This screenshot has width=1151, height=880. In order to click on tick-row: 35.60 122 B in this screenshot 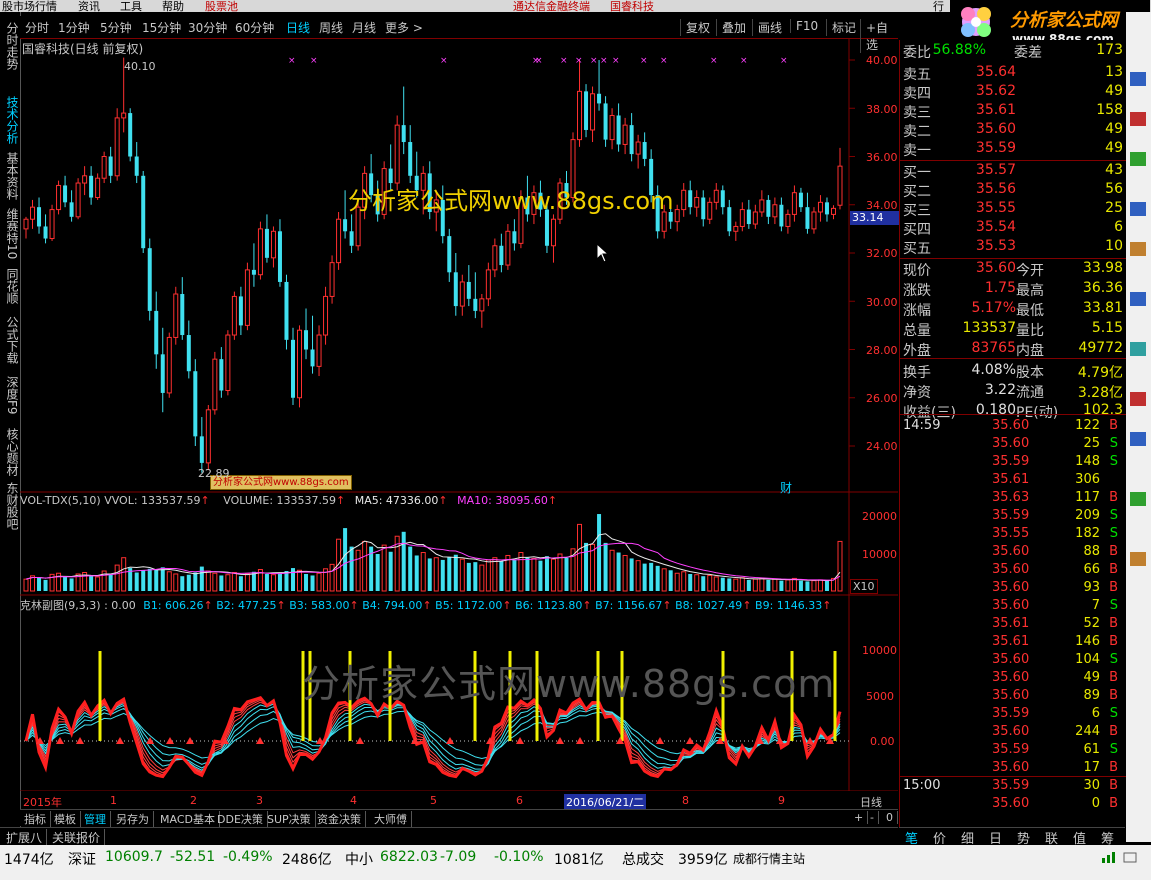, I will do `click(1055, 425)`.